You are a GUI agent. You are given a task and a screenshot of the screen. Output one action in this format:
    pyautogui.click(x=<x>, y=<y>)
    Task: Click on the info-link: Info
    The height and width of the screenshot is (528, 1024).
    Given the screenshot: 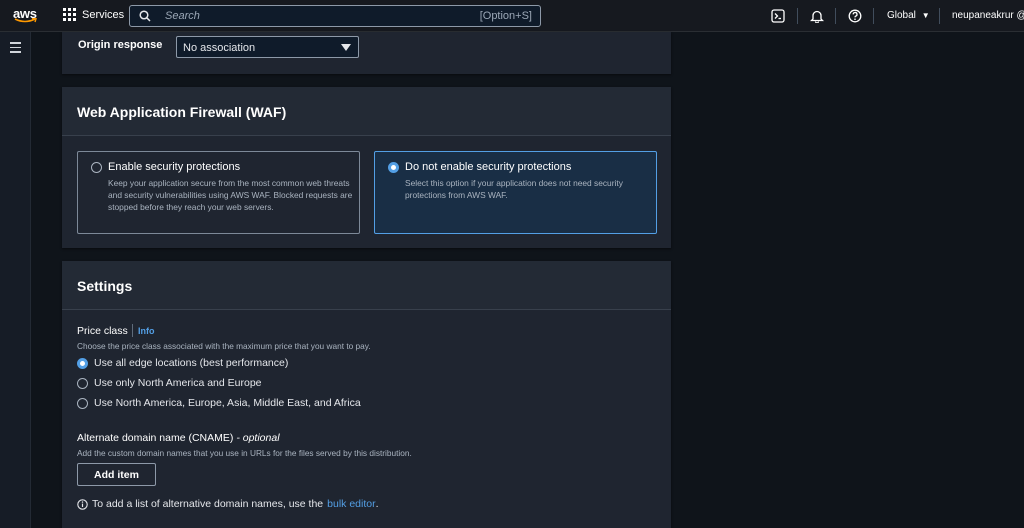 What is the action you would take?
    pyautogui.click(x=146, y=331)
    